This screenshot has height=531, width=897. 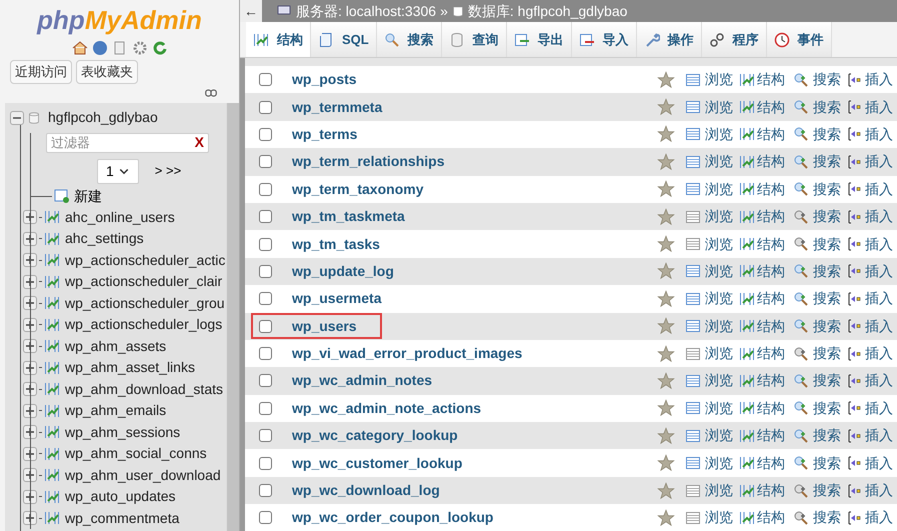 What do you see at coordinates (143, 281) in the screenshot?
I see `table-link: wp_actionscheduler_clair` at bounding box center [143, 281].